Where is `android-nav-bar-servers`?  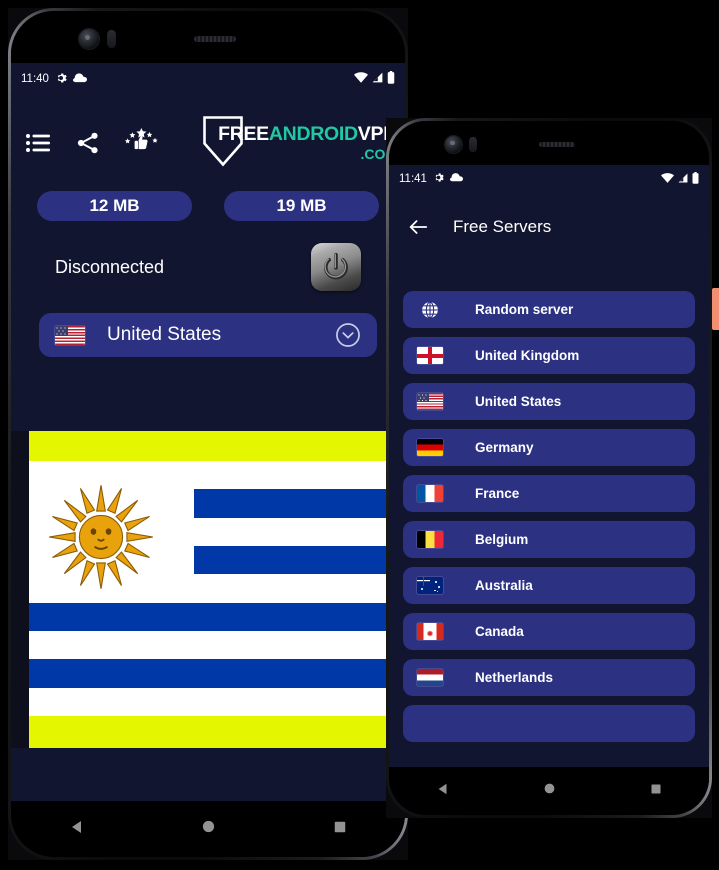
android-nav-bar-servers is located at coordinates (549, 791).